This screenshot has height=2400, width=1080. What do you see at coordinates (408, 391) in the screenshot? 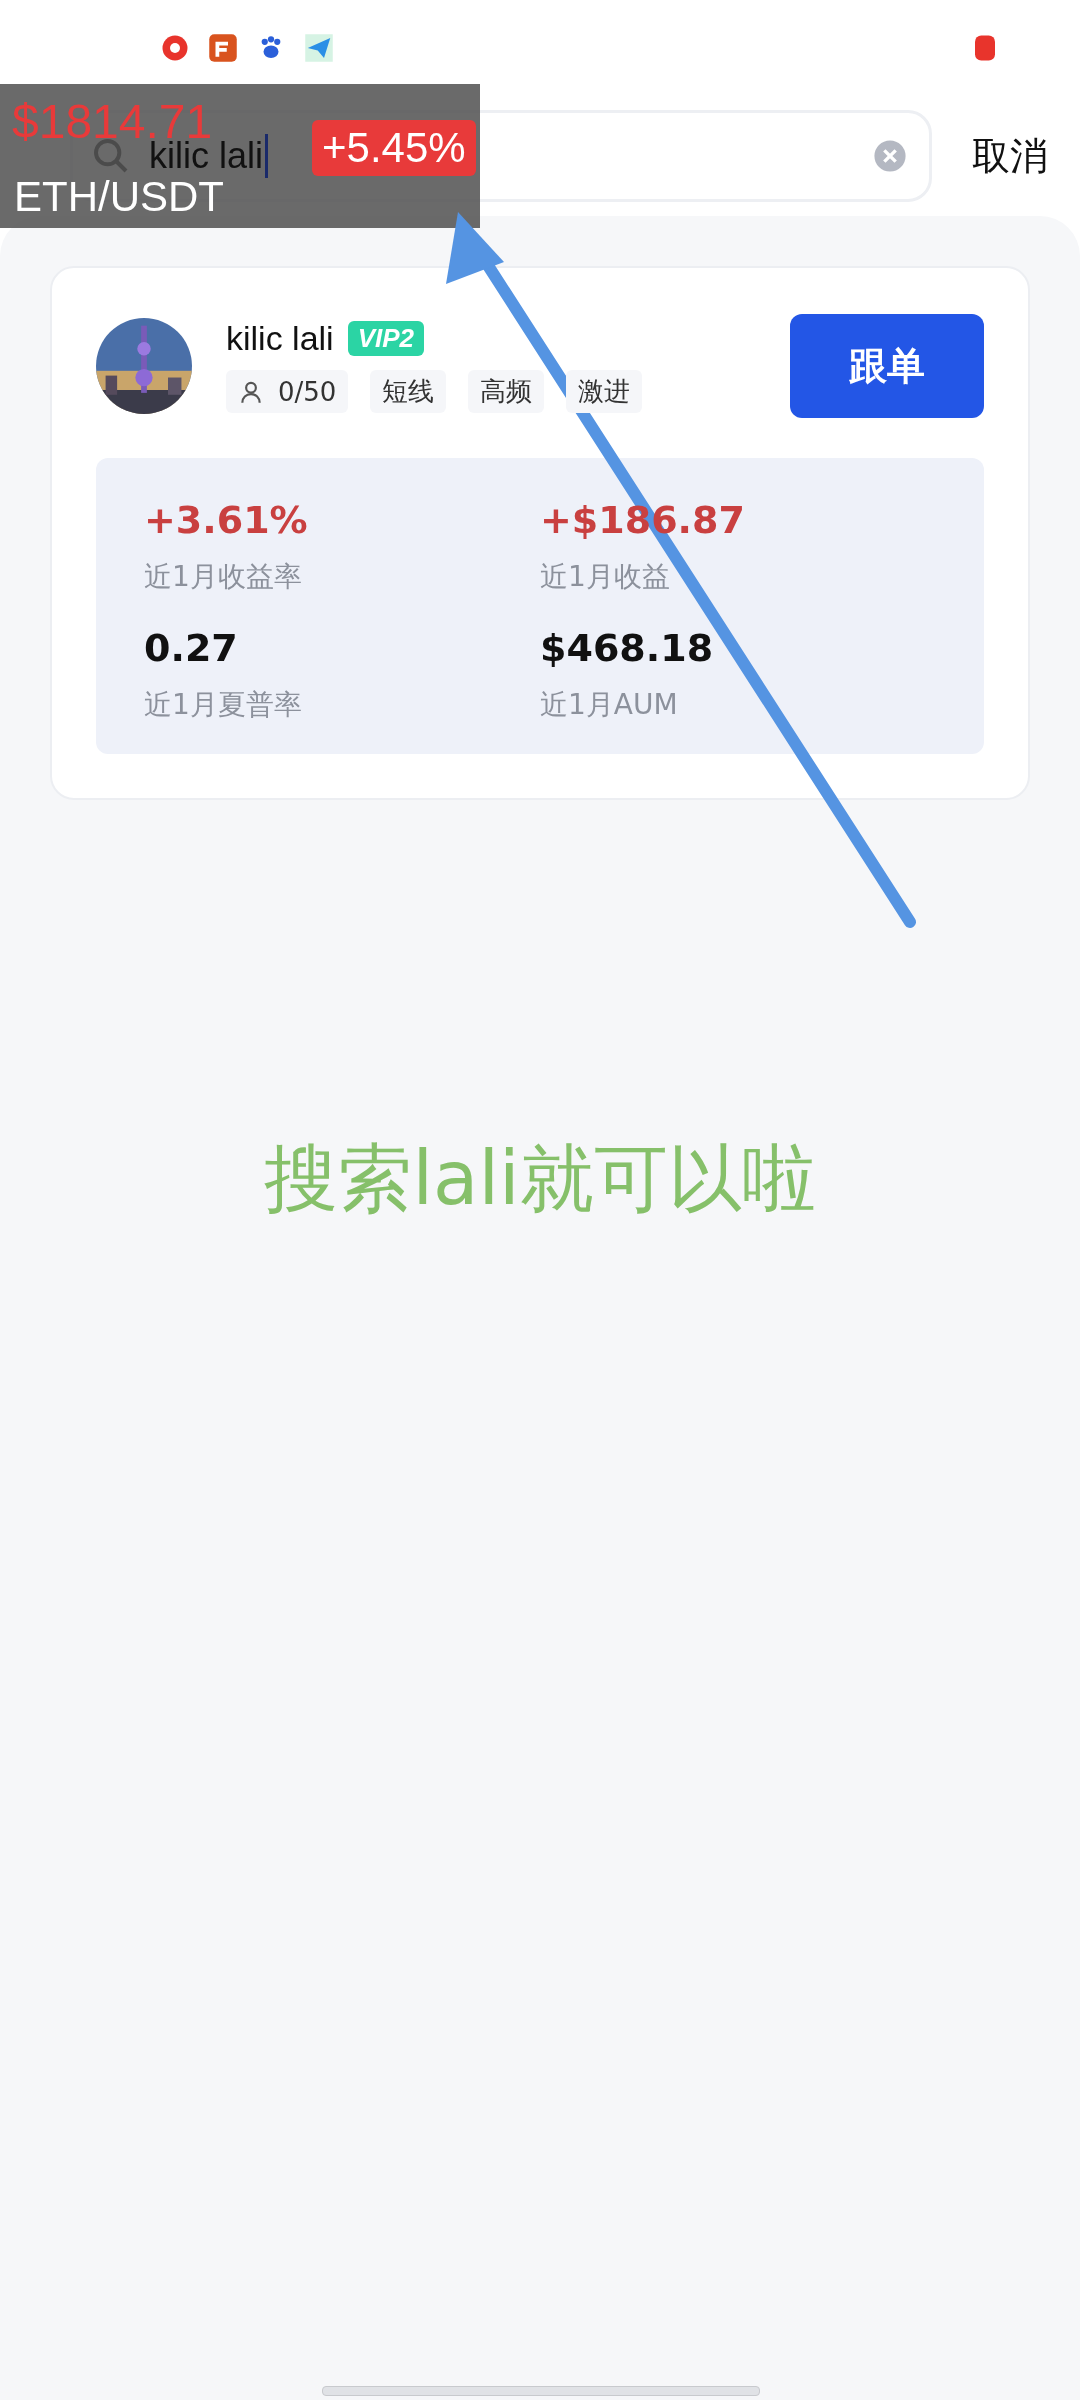
I see `trader-tag: 短线` at bounding box center [408, 391].